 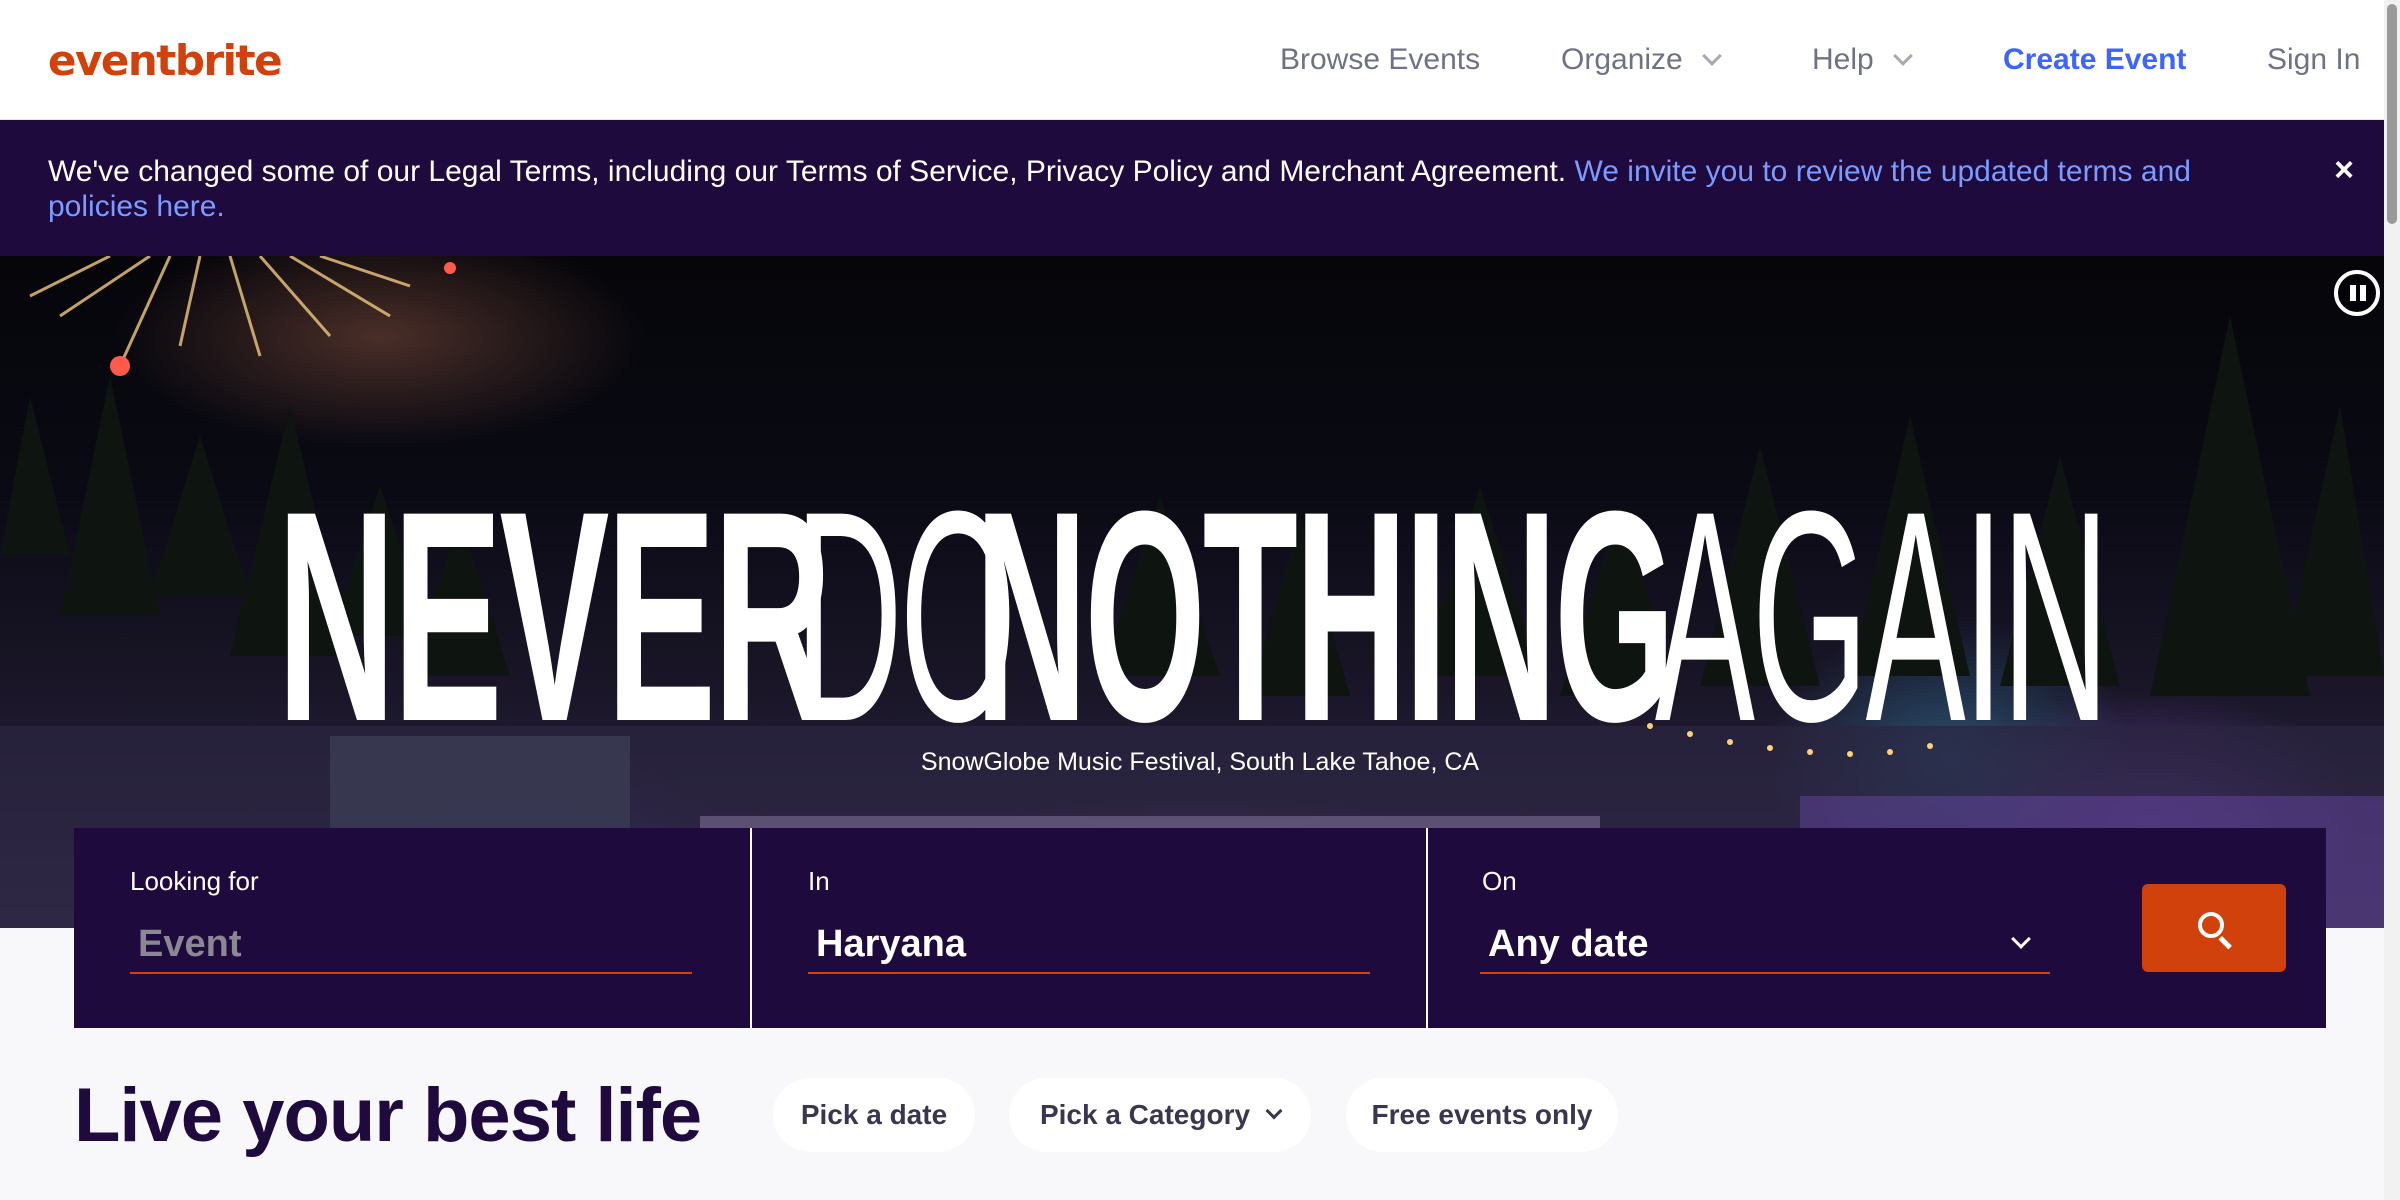 I want to click on date-select-value: Any date, so click(x=1568, y=943).